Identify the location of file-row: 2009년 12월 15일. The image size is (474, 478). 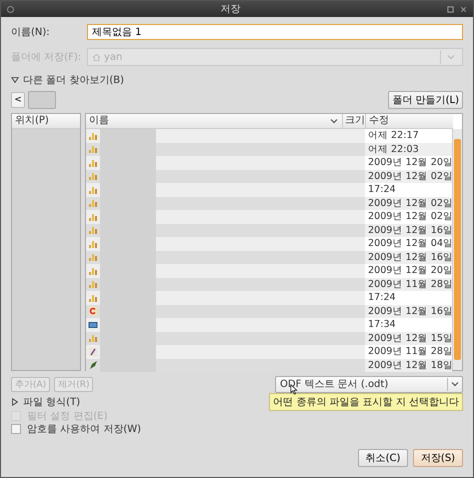
(269, 338).